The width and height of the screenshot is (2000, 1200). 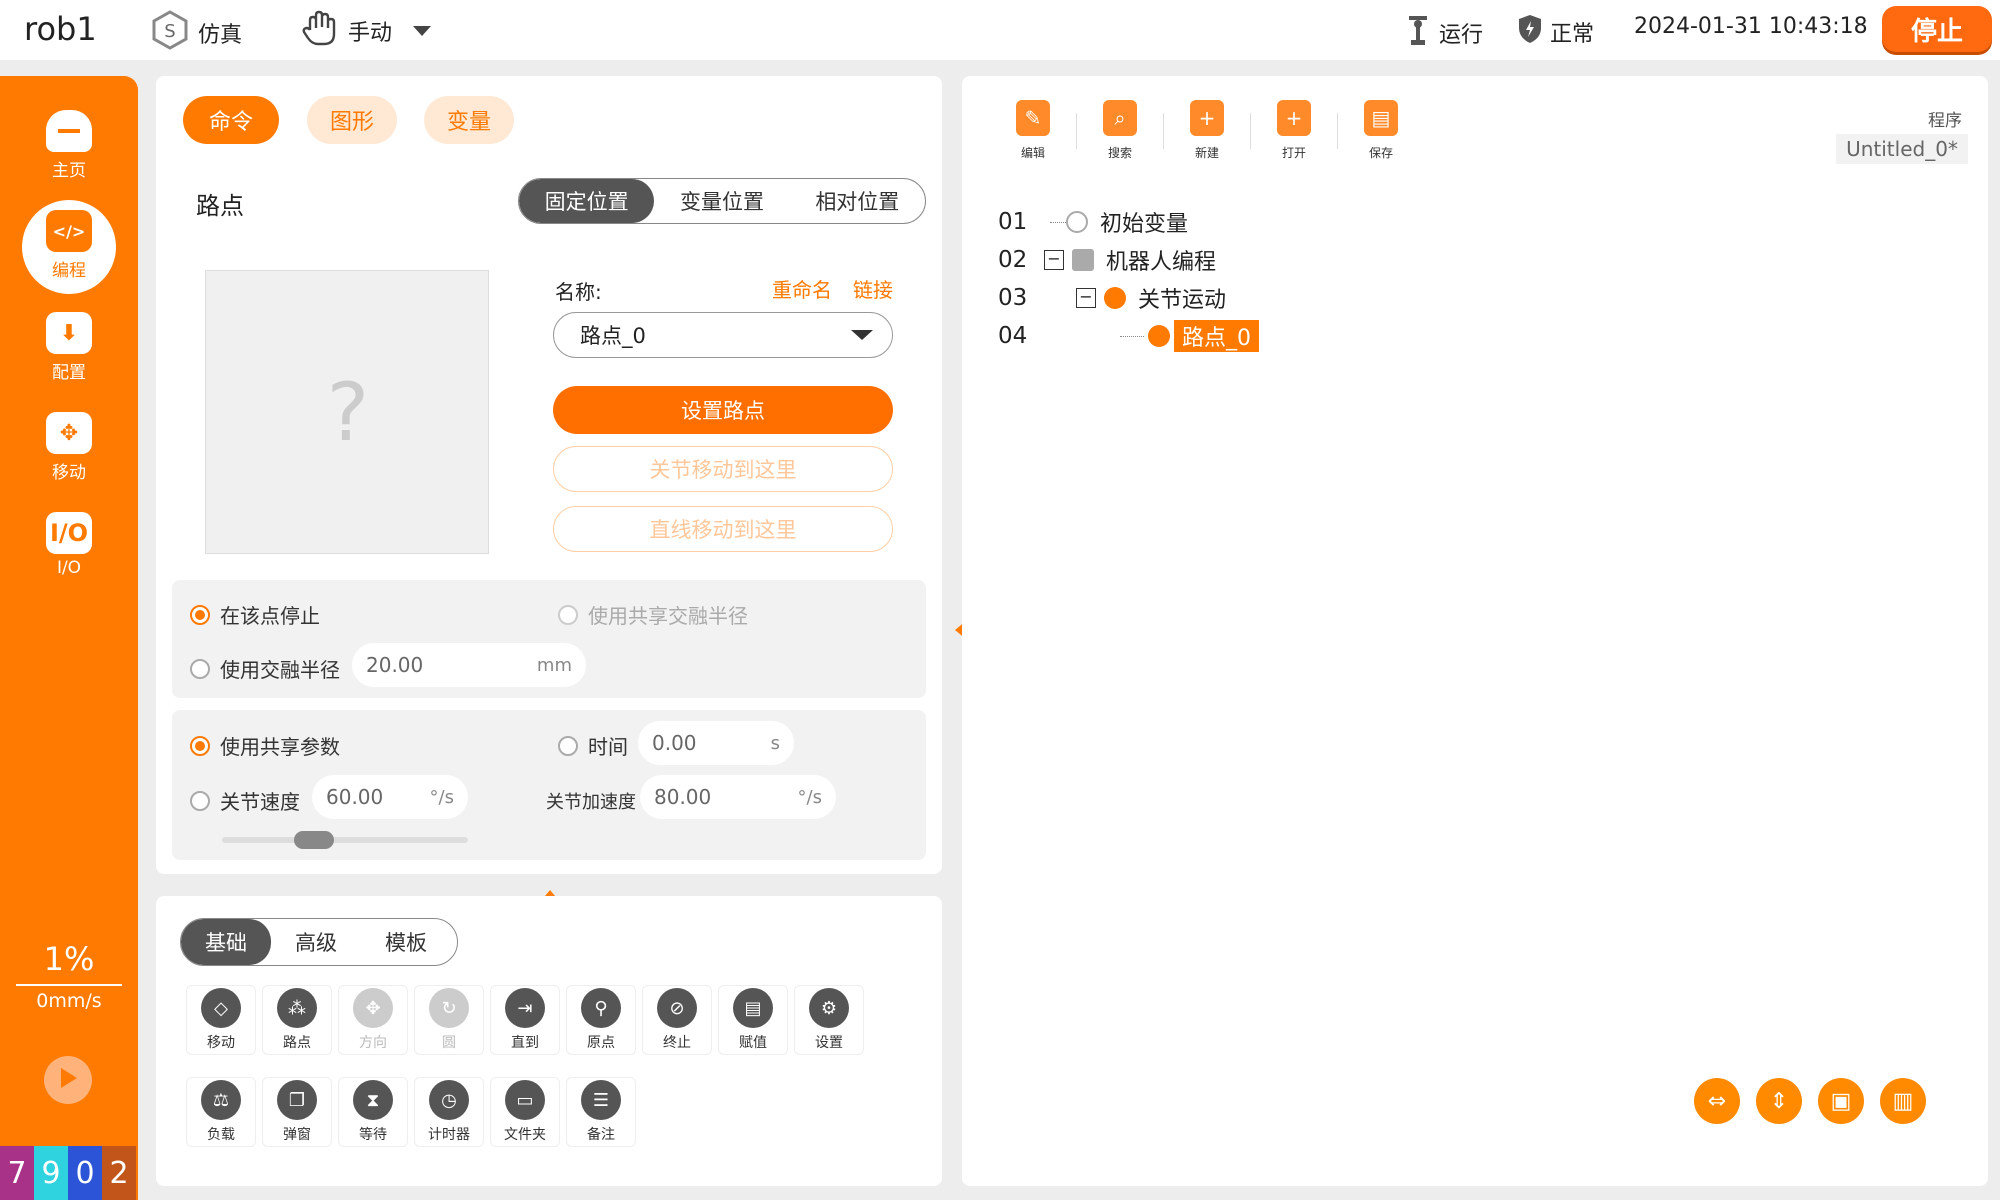 What do you see at coordinates (525, 1008) in the screenshot?
I see `until-icon: ⇥` at bounding box center [525, 1008].